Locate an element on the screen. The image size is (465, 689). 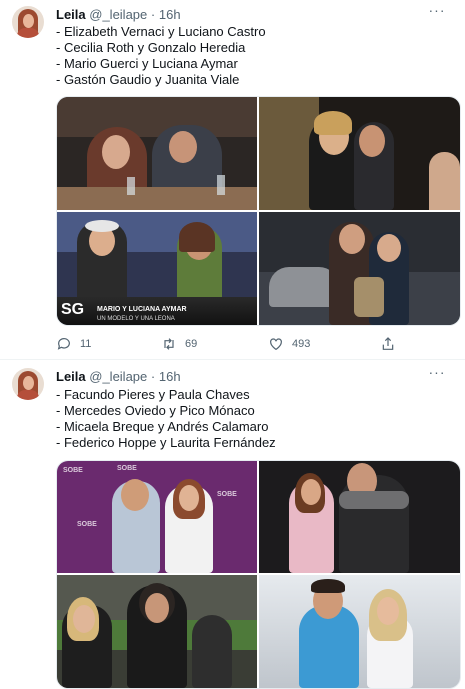
tweet-line: - Federico Hoppe y Laurita Fernández is located at coordinates (166, 442).